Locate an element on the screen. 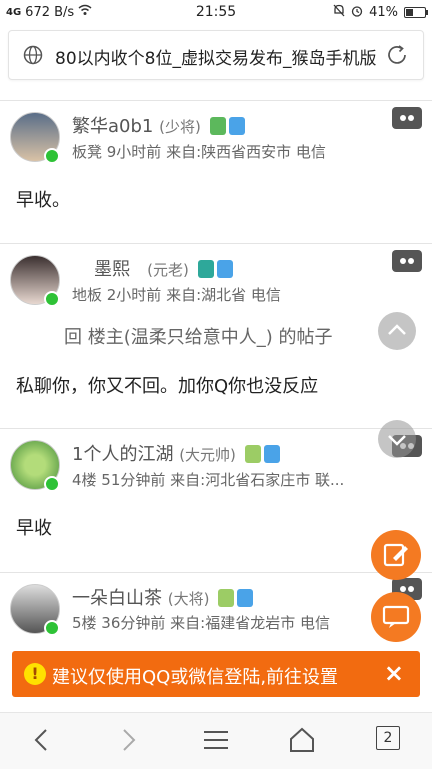 The image size is (432, 769). back-arrow-icon is located at coordinates (40, 740).